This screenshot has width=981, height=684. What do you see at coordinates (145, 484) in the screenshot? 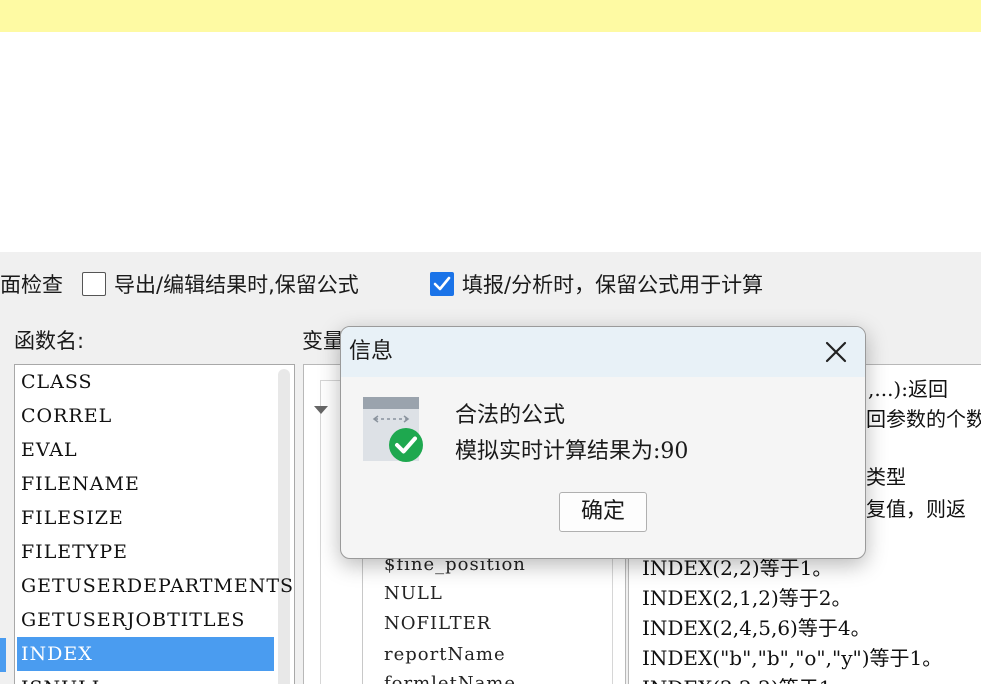
I see `function-item: FILENAME` at bounding box center [145, 484].